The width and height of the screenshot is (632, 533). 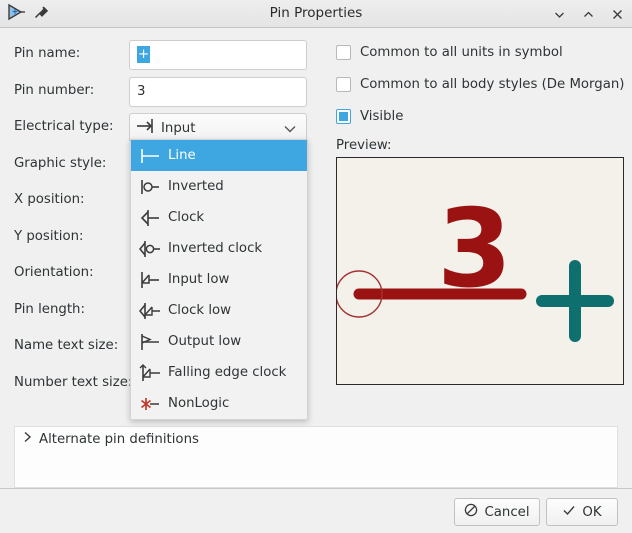 I want to click on checkbox-common-body-styles: Common to all body styles (De Morgan), so click(x=481, y=84).